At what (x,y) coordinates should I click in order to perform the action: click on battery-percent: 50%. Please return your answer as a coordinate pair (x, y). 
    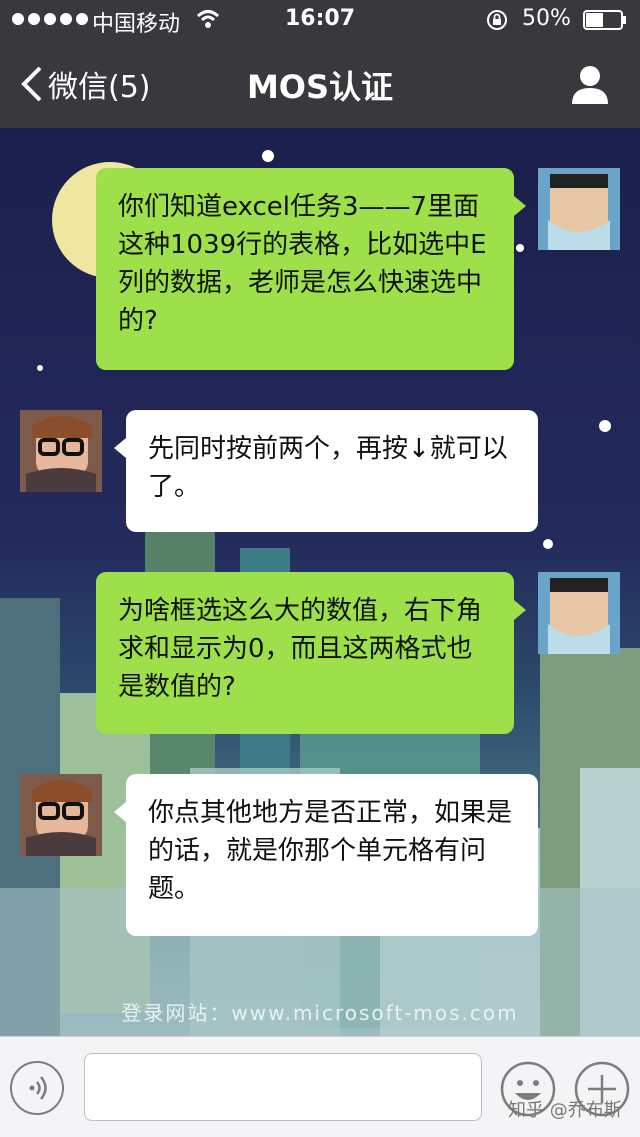
    Looking at the image, I should click on (546, 18).